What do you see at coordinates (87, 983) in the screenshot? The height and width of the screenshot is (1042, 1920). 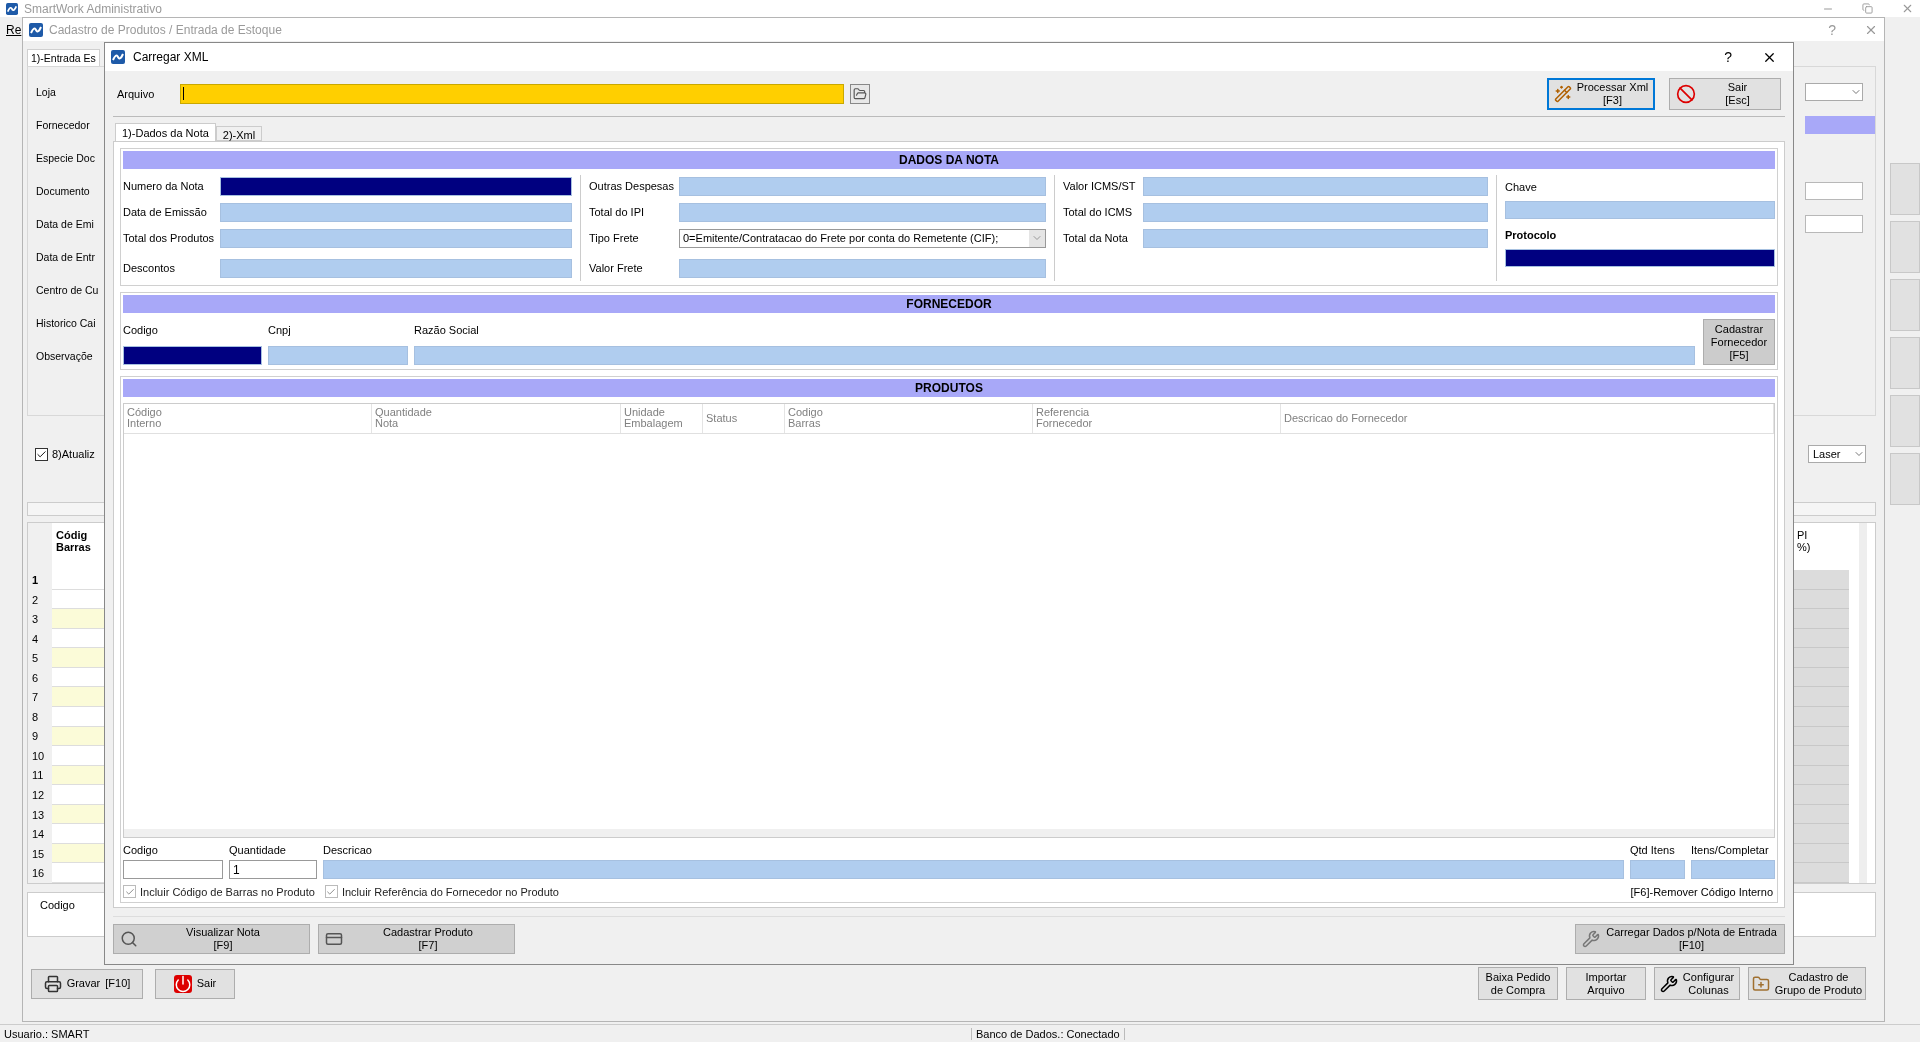 I see `save-button: Gravar [F10]` at bounding box center [87, 983].